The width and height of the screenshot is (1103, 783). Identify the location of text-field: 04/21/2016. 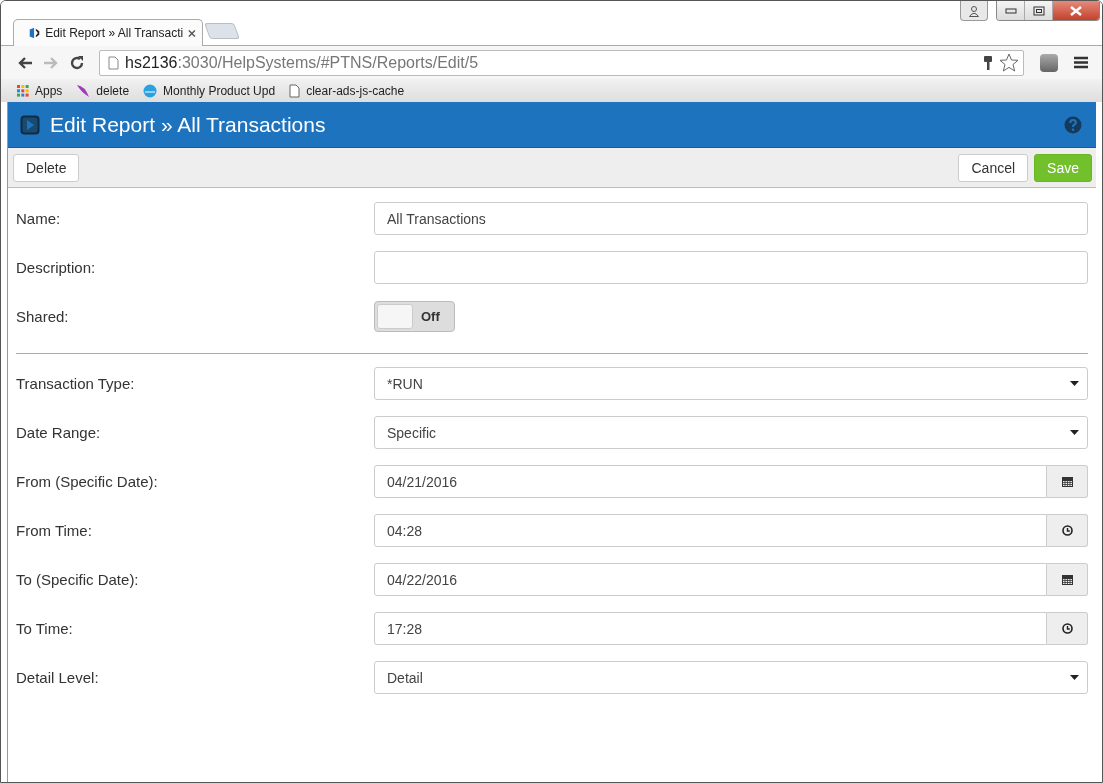
(710, 481).